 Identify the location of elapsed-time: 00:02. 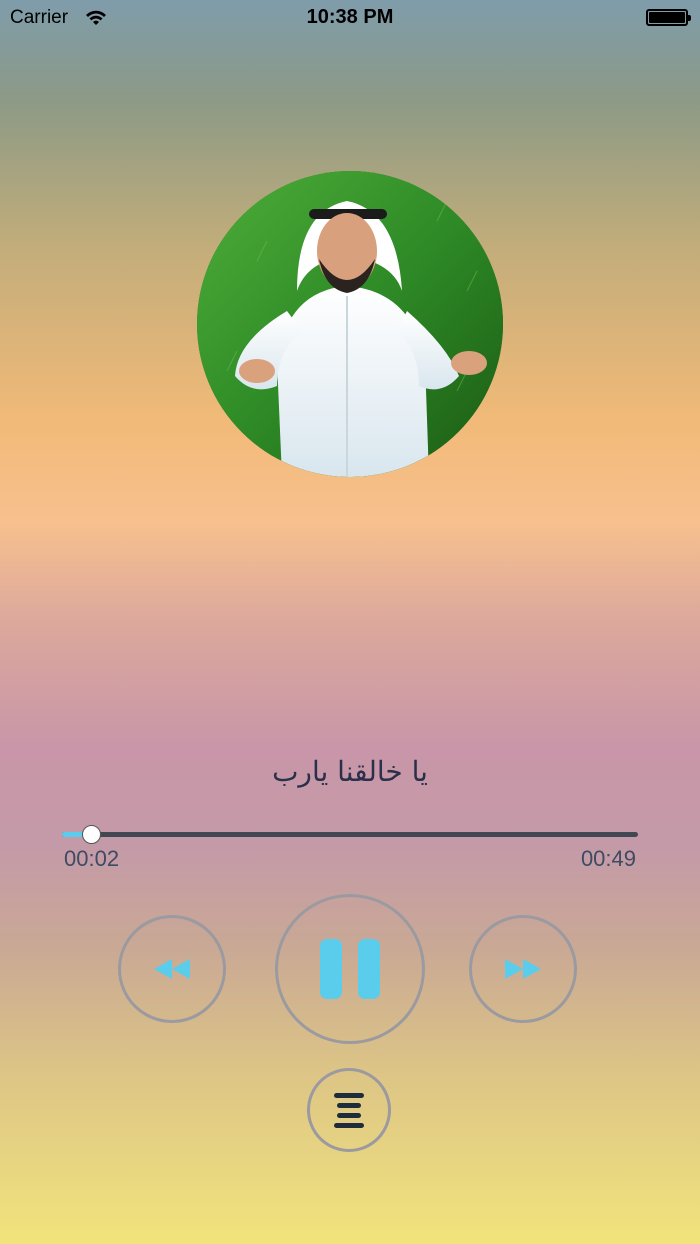
(92, 858).